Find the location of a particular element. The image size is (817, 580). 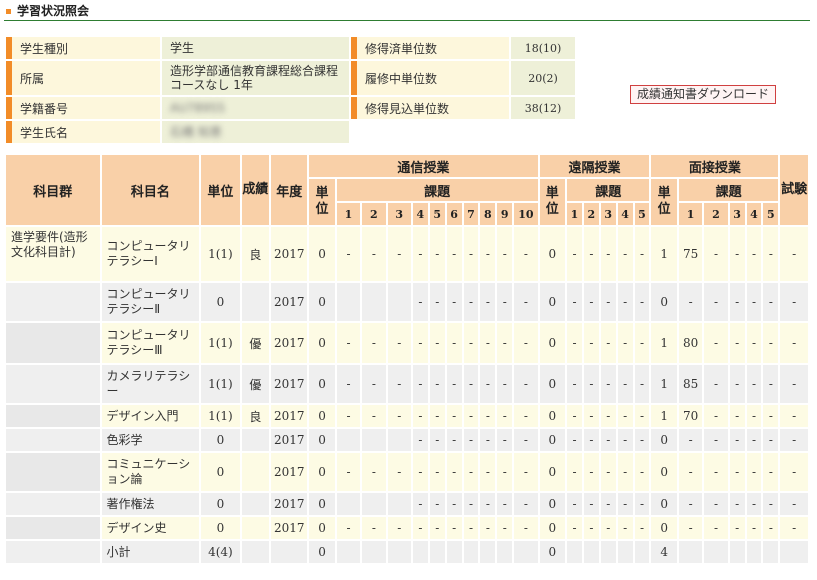

cell-school-assignment: 85 is located at coordinates (690, 384).